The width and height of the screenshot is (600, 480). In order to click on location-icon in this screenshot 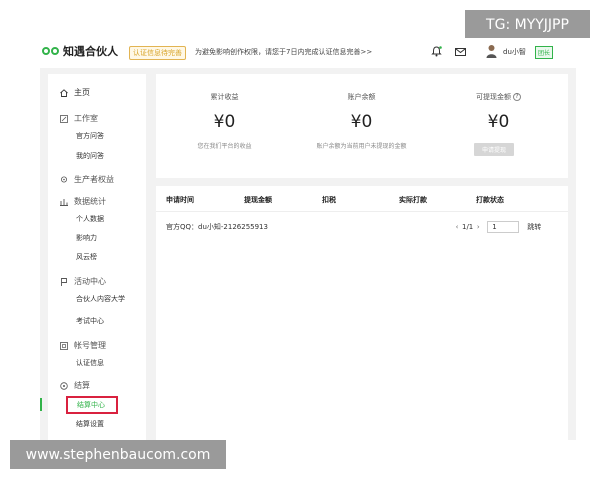, I will do `click(64, 179)`.